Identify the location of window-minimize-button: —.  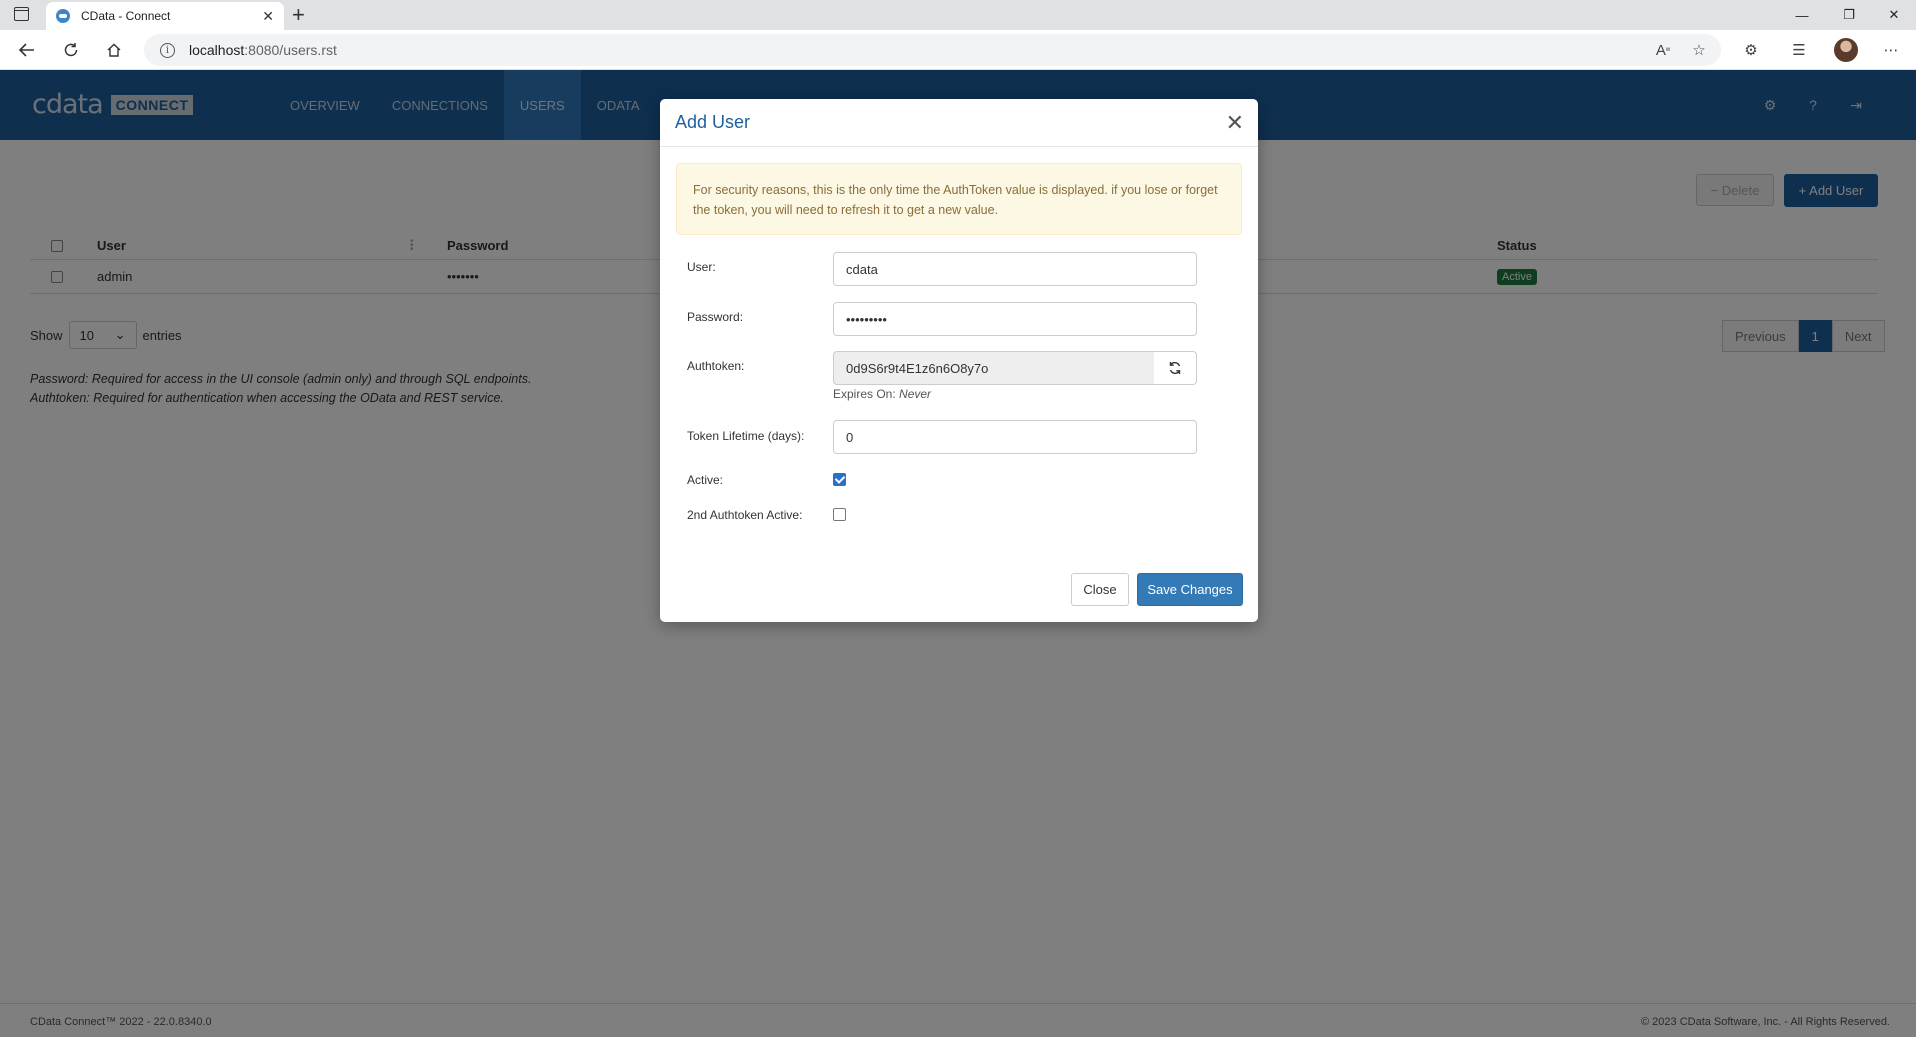
(1802, 15).